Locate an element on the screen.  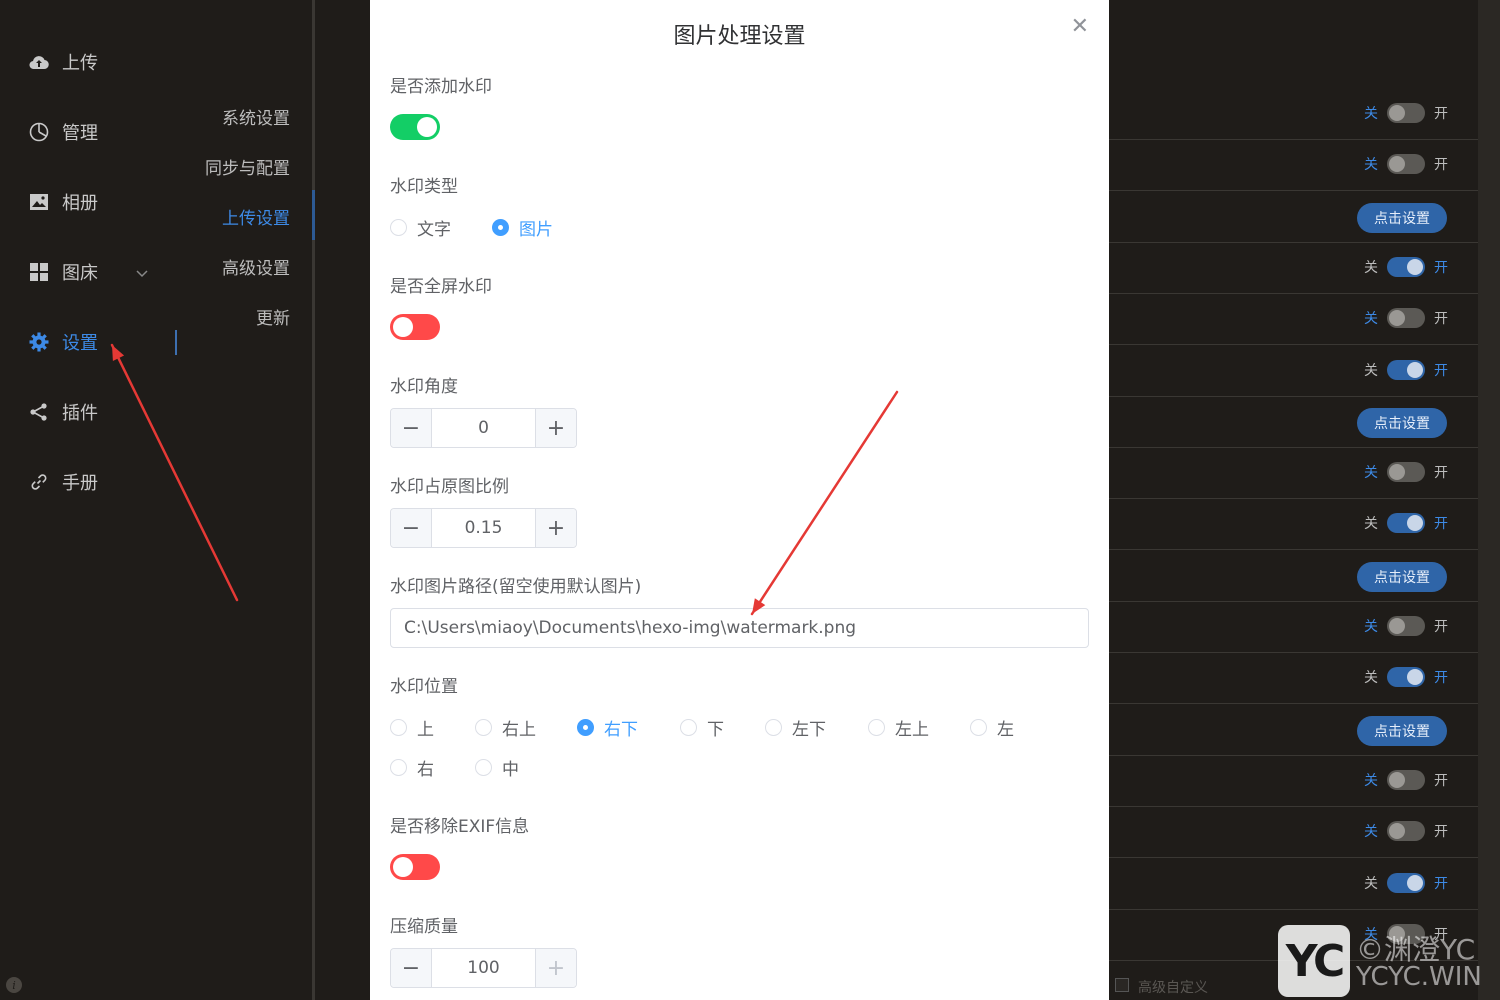
ratio-increase-button: + is located at coordinates (555, 528).